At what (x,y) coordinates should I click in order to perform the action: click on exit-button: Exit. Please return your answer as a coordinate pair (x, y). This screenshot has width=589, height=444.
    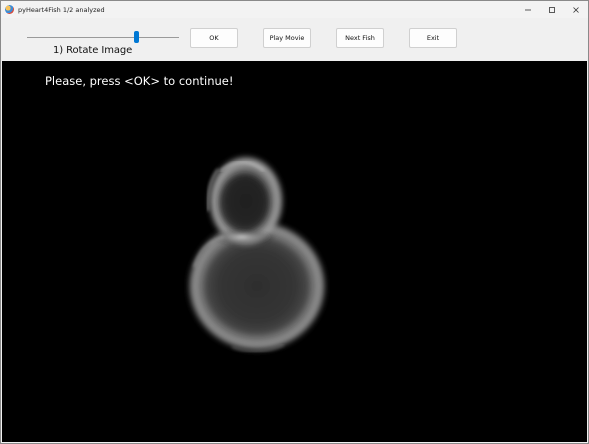
    Looking at the image, I should click on (433, 38).